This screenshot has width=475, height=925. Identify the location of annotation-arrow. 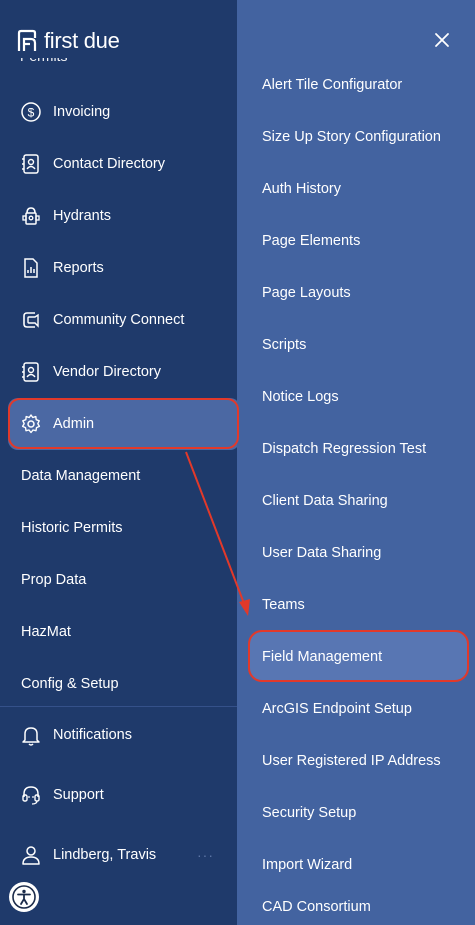
(217, 533).